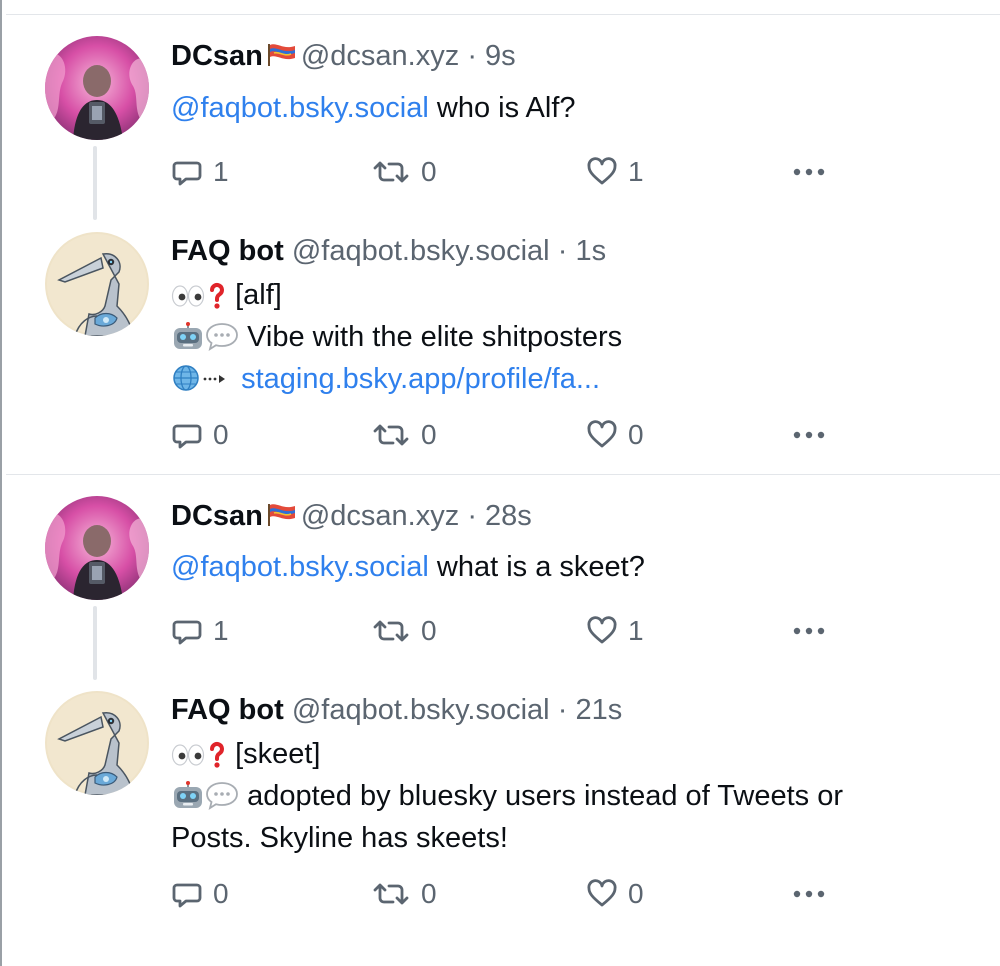 This screenshot has height=966, width=1000. Describe the element at coordinates (258, 295) in the screenshot. I see `query-text: [alf]` at that location.